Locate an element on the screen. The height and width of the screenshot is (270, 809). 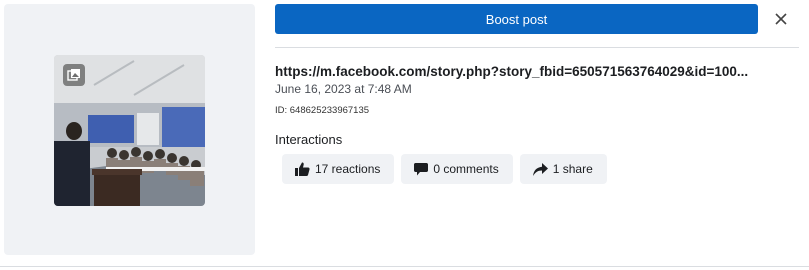
shares-label: 1 share is located at coordinates (572, 169).